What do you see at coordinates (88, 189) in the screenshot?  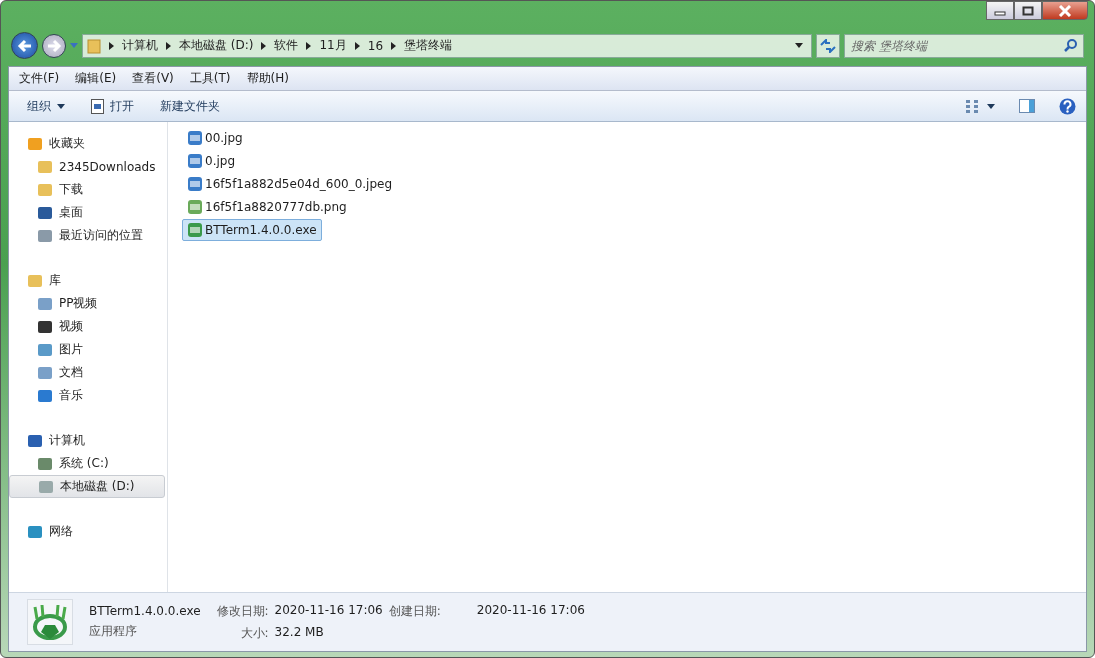 I see `sidebar-item: 下载` at bounding box center [88, 189].